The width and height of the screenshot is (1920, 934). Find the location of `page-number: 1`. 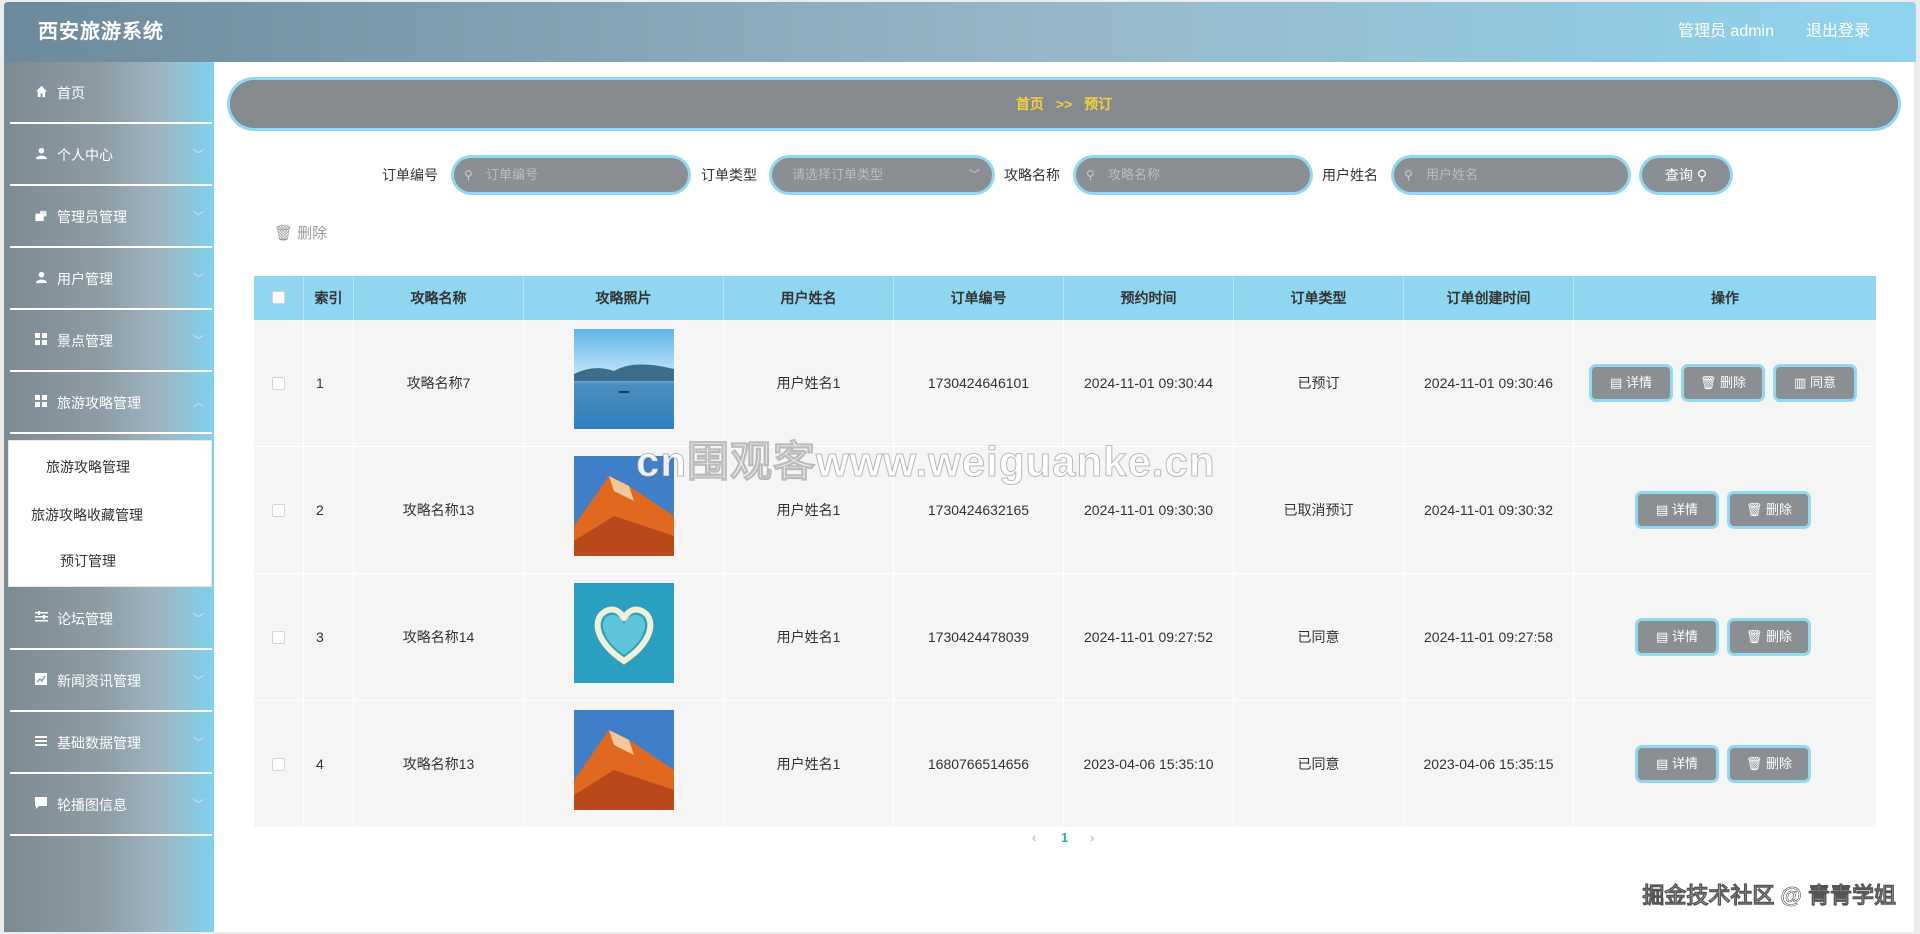

page-number: 1 is located at coordinates (1064, 837).